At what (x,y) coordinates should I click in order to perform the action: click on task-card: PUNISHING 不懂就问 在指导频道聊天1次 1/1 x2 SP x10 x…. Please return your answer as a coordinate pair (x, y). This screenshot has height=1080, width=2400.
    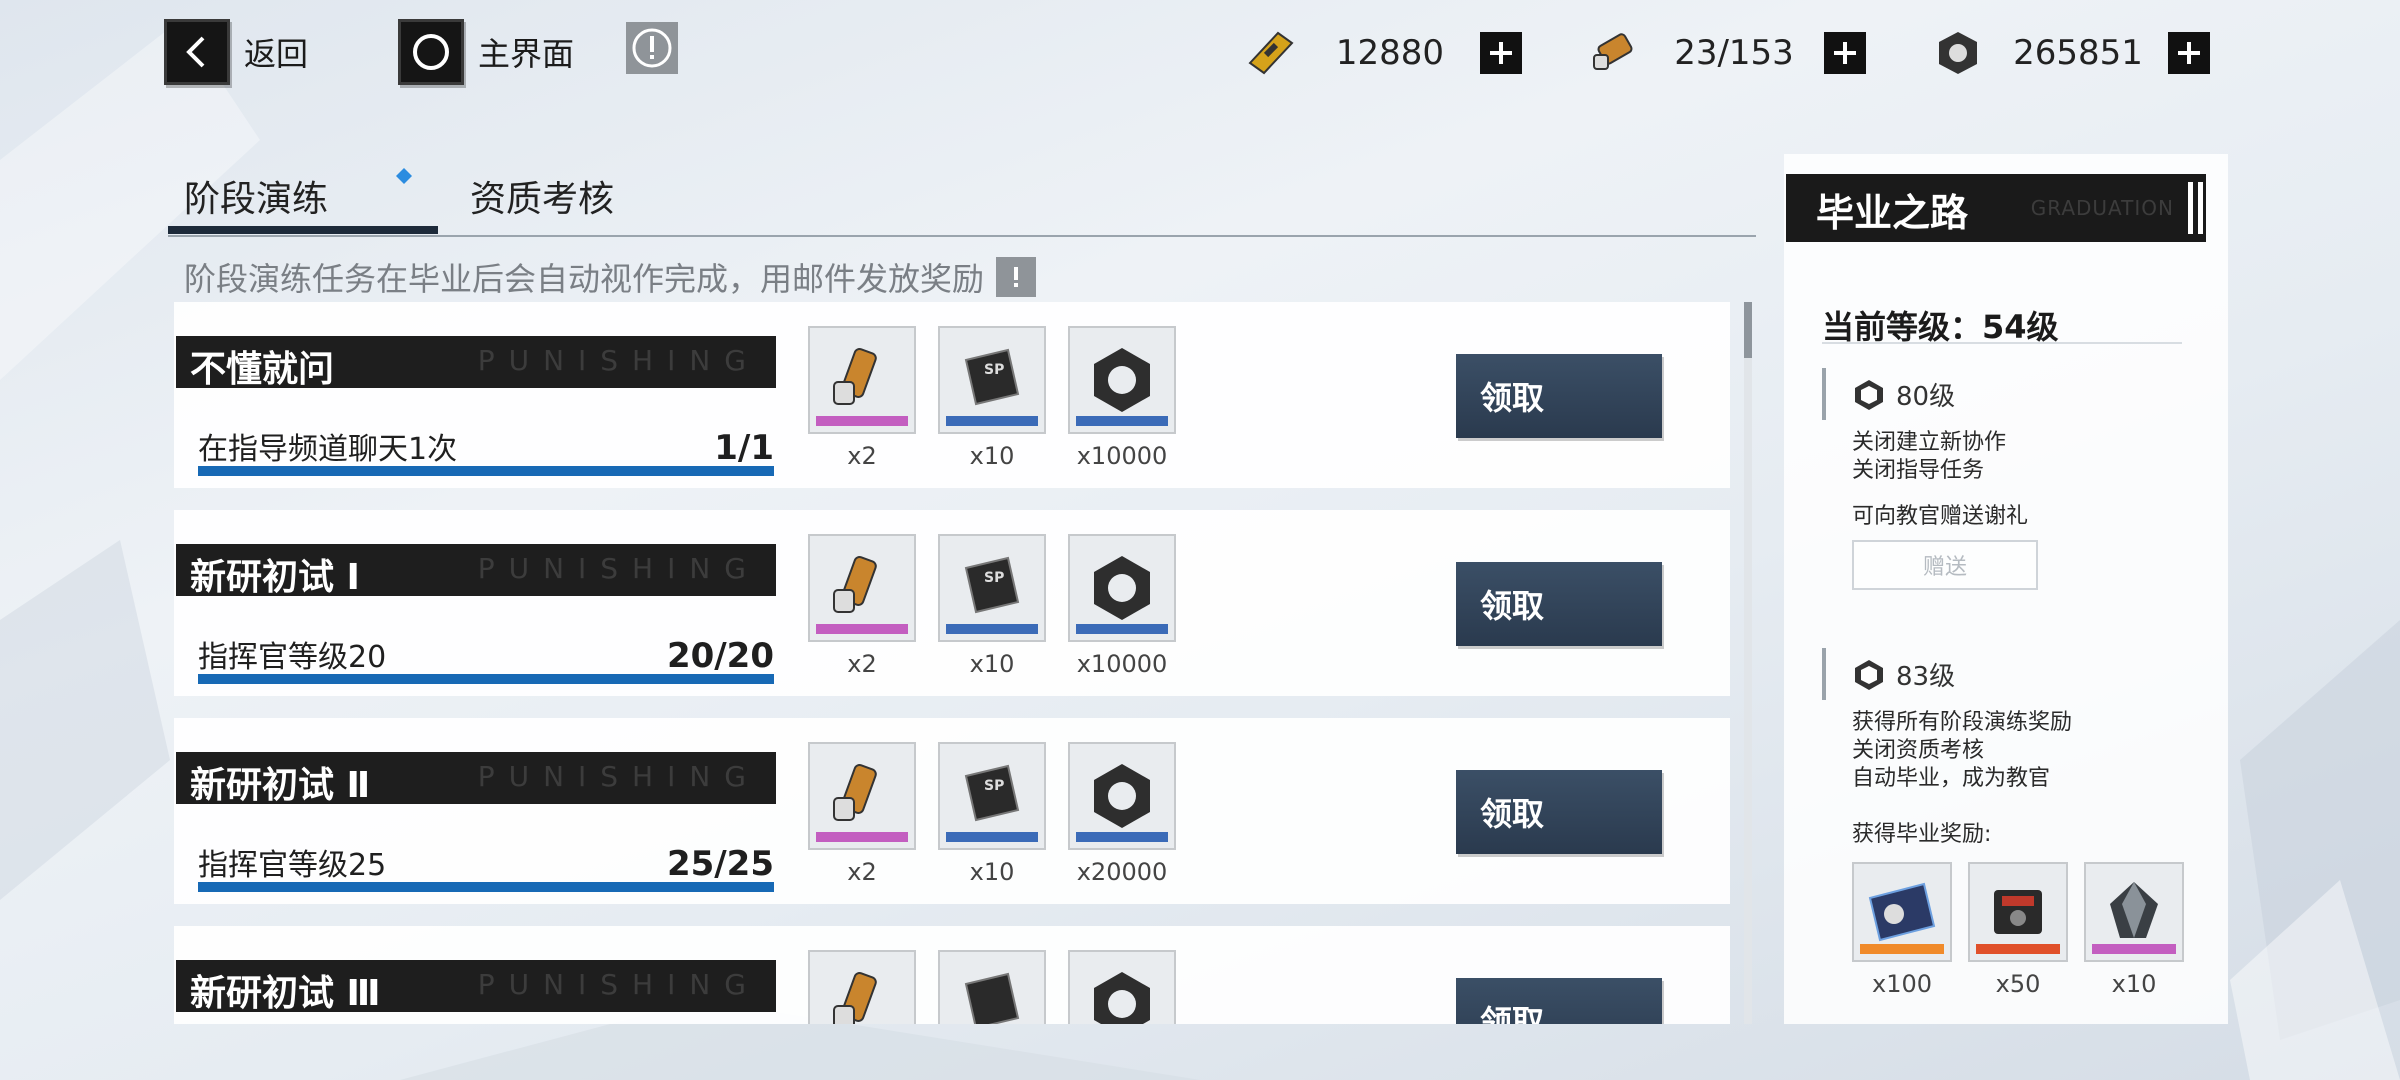
    Looking at the image, I should click on (952, 395).